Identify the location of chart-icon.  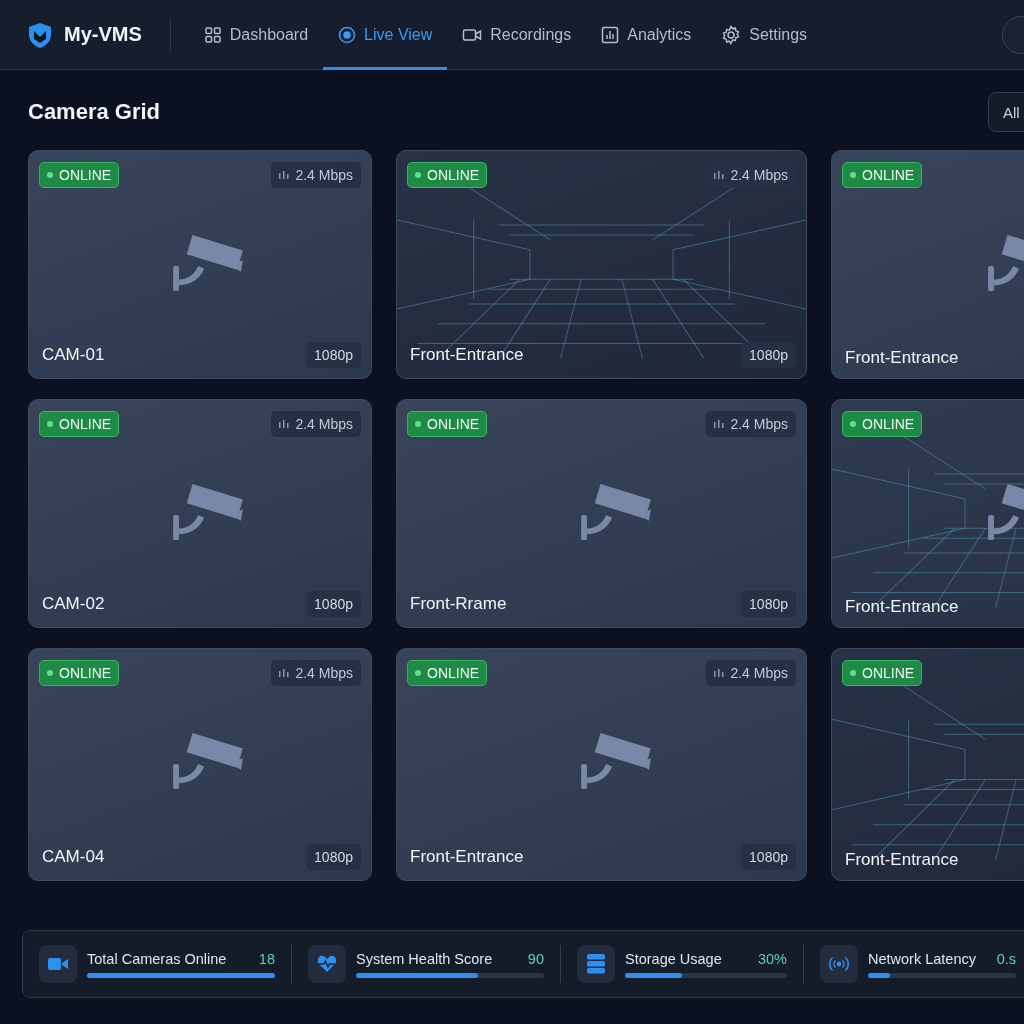
(610, 34).